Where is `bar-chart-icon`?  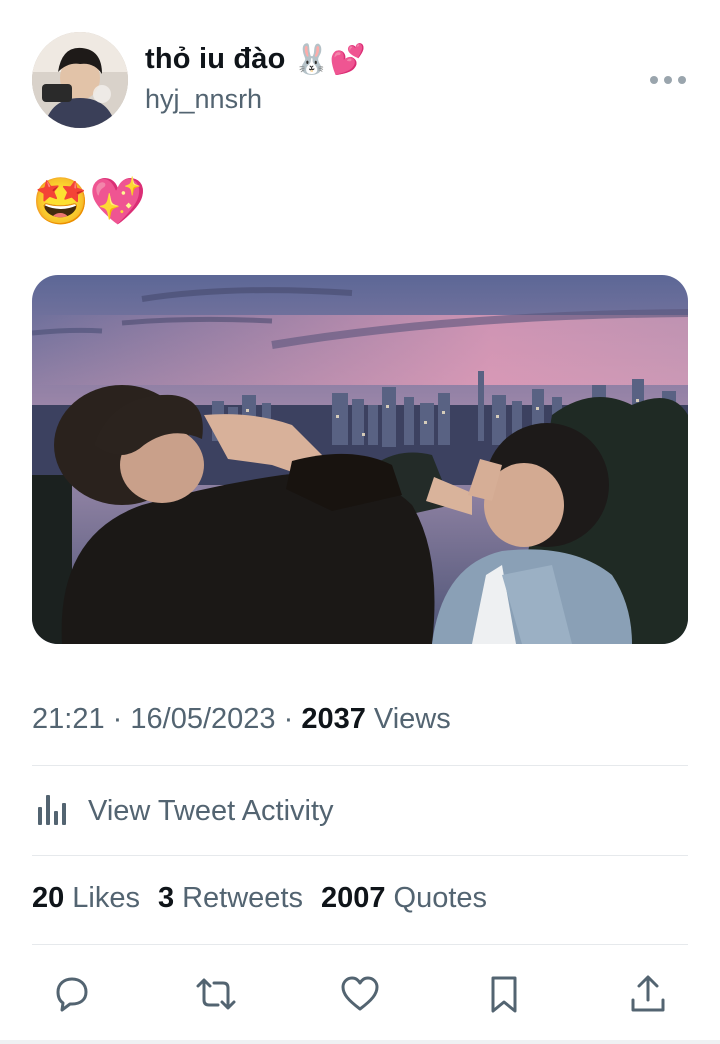
bar-chart-icon is located at coordinates (52, 811).